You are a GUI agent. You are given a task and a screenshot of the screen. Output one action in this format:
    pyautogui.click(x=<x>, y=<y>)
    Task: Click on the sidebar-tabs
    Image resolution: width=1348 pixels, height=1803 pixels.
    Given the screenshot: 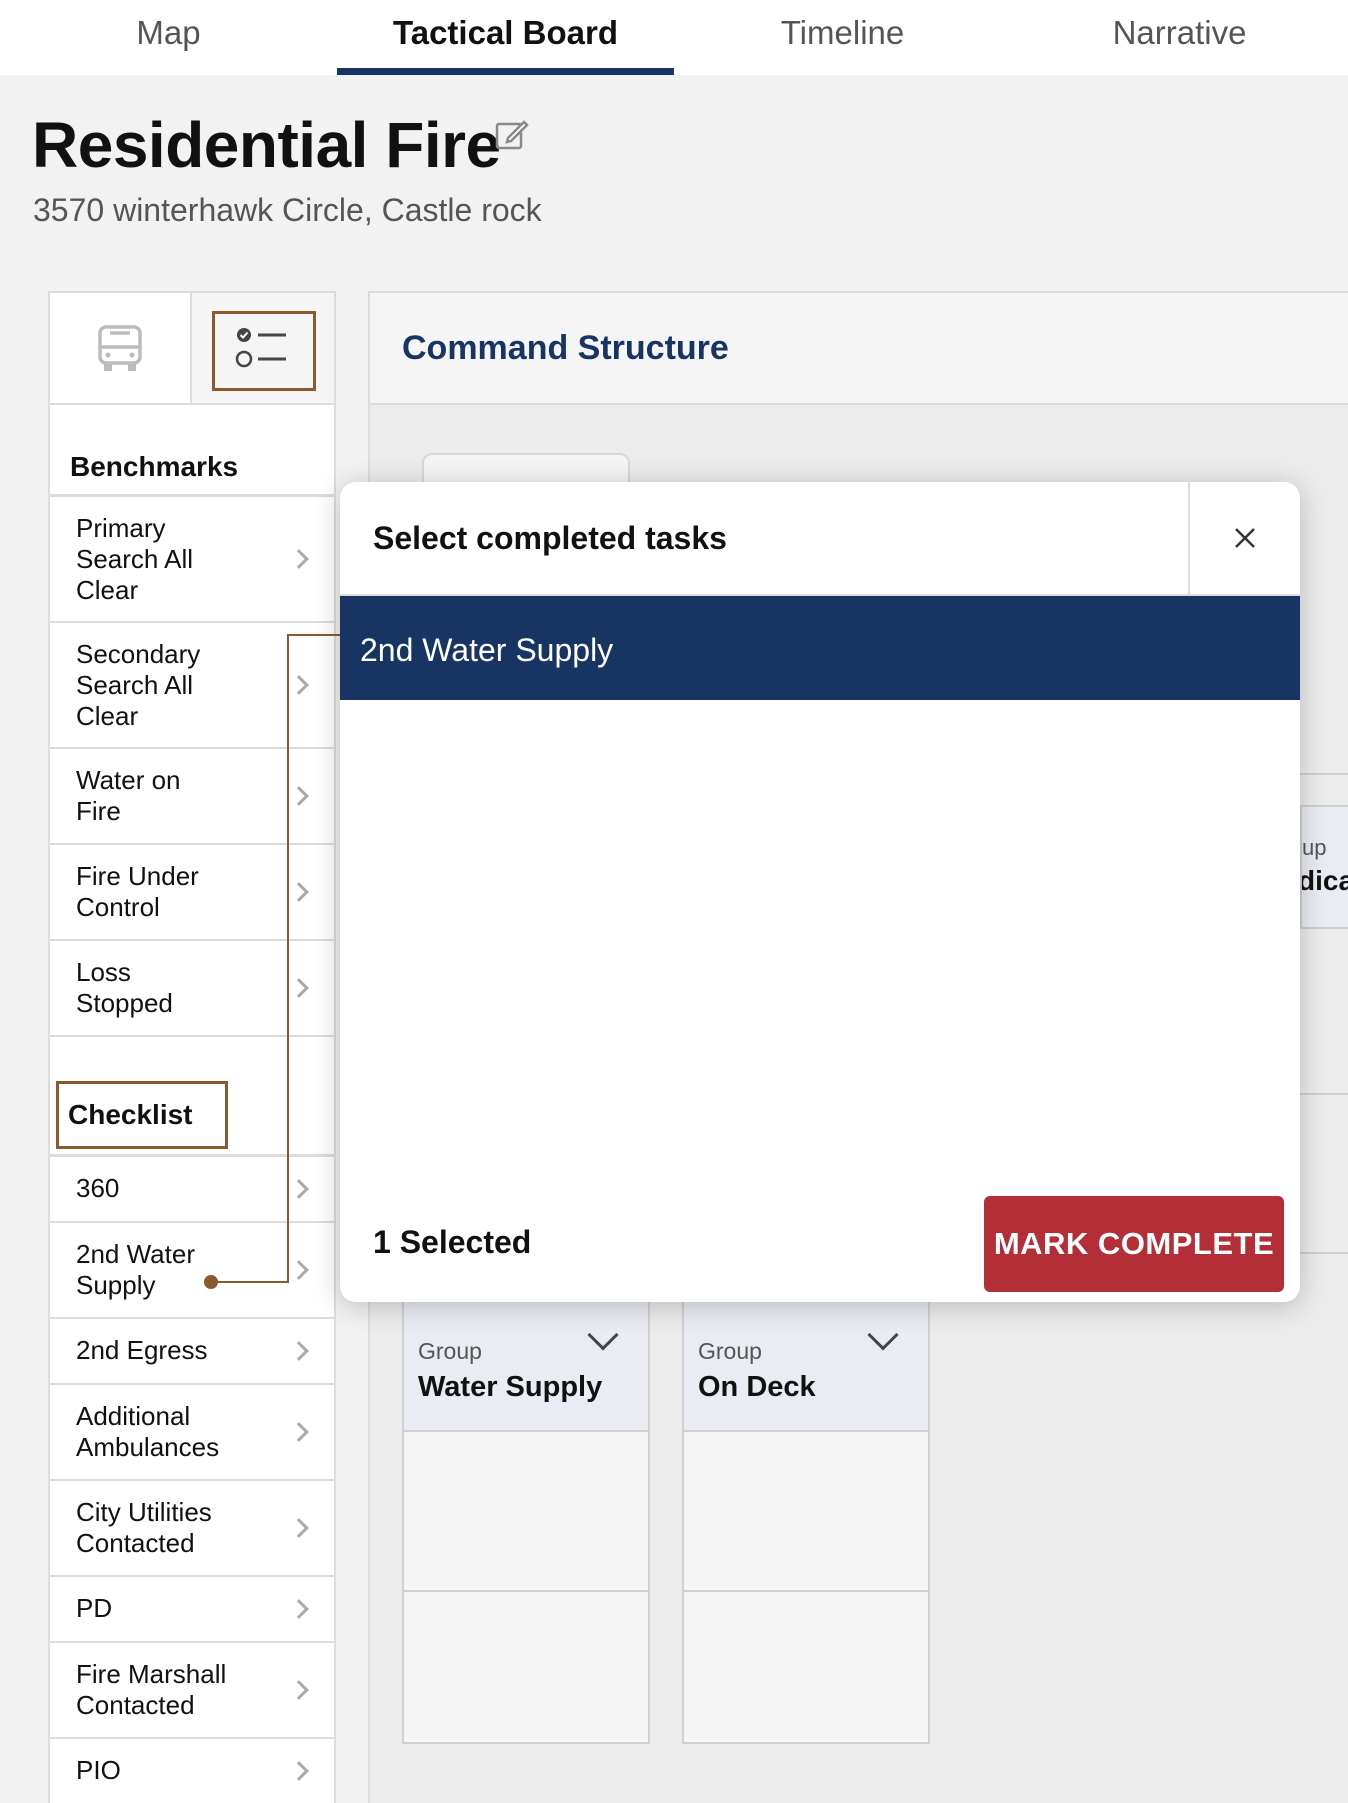 What is the action you would take?
    pyautogui.click(x=192, y=349)
    